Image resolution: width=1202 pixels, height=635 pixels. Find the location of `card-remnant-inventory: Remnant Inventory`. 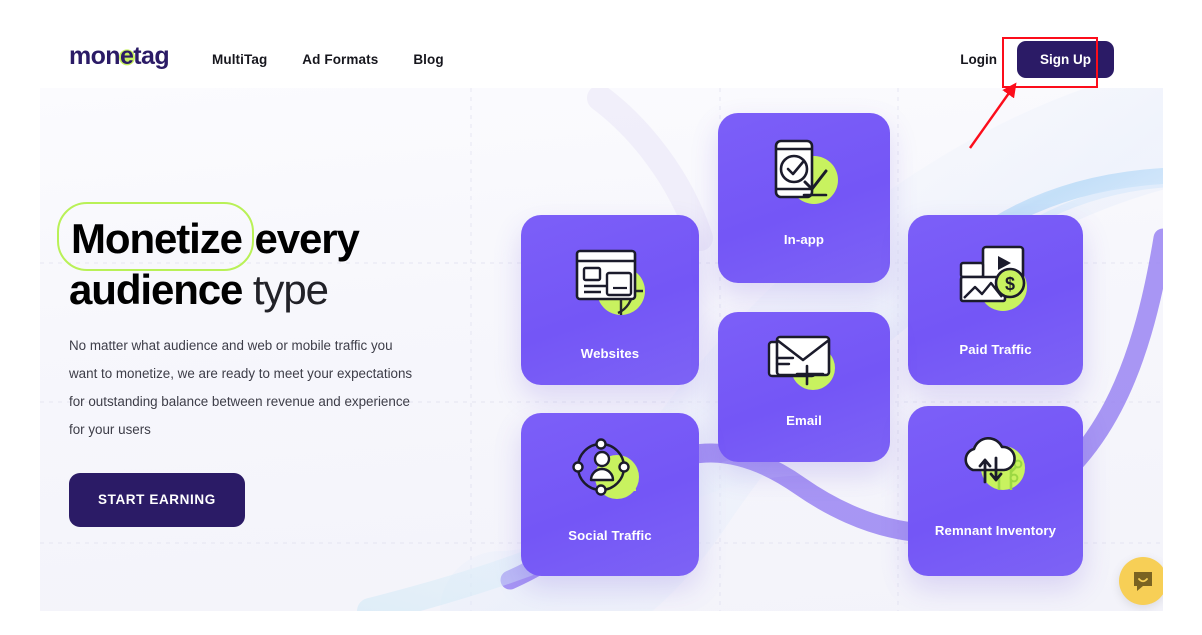

card-remnant-inventory: Remnant Inventory is located at coordinates (995, 491).